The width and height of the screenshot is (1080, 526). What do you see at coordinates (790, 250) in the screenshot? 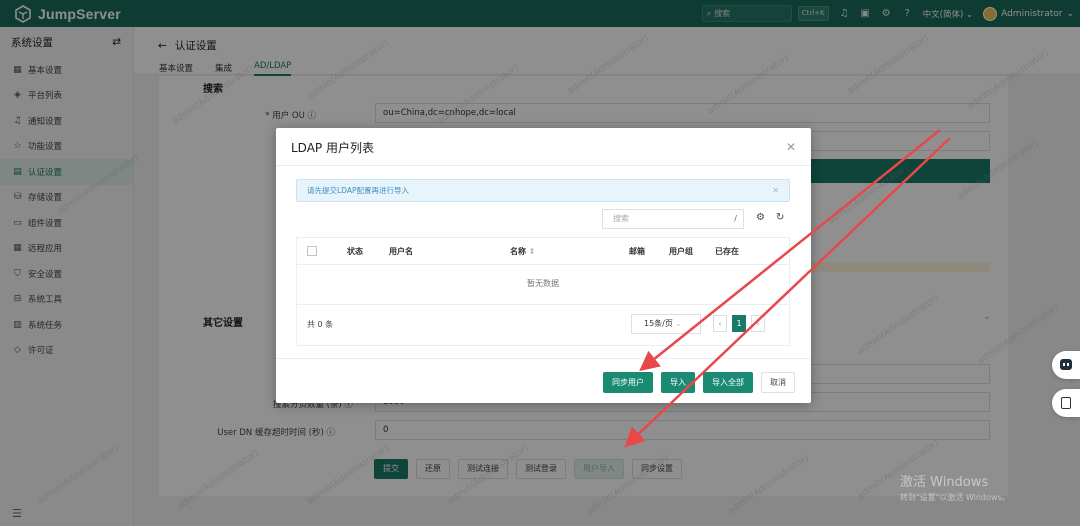
I see `arrow-to-sync-users` at bounding box center [790, 250].